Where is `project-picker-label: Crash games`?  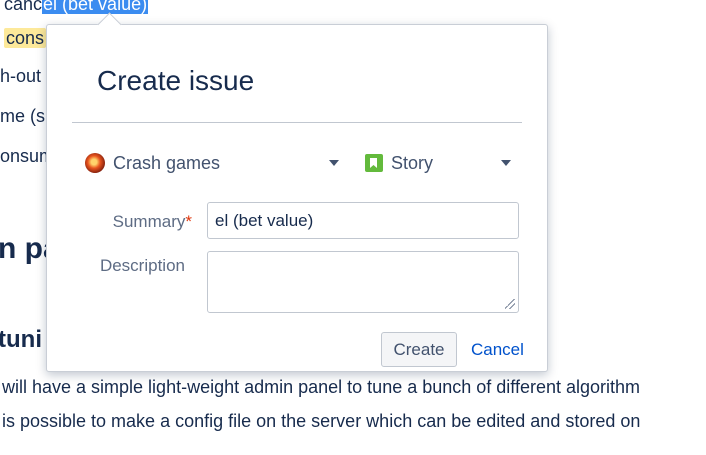 project-picker-label: Crash games is located at coordinates (167, 162).